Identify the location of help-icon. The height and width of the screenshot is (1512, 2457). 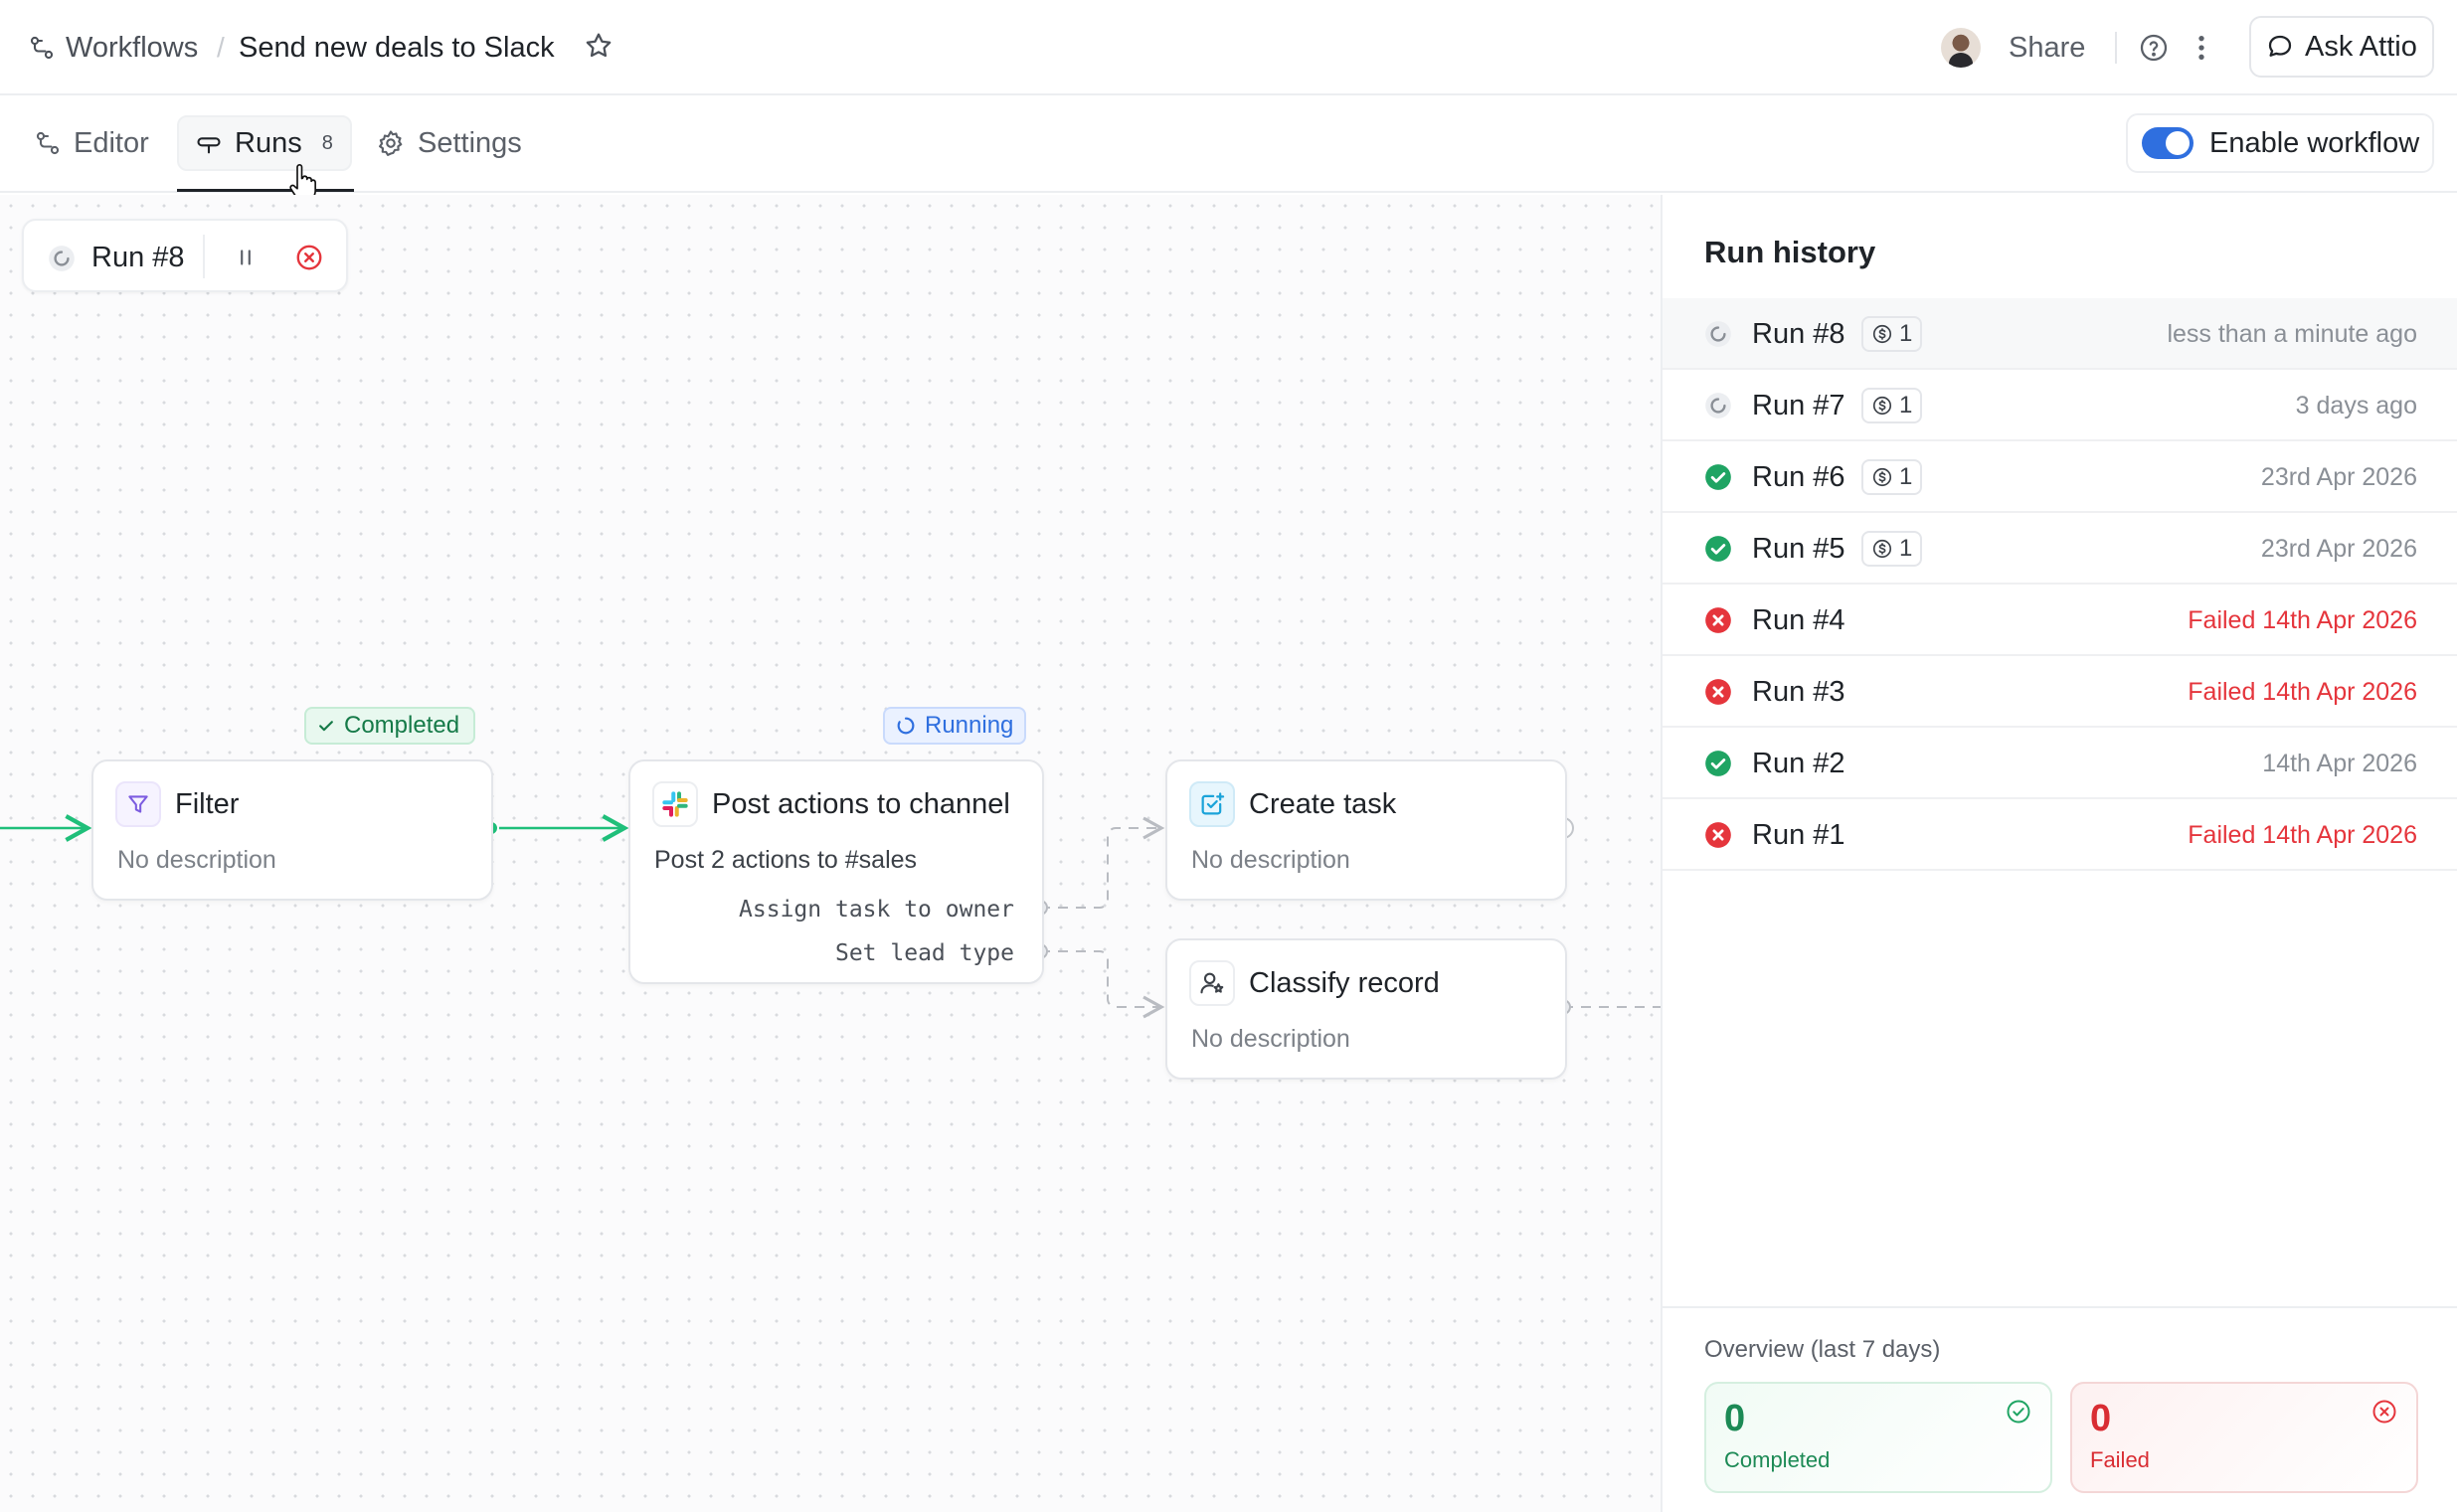
(2154, 48).